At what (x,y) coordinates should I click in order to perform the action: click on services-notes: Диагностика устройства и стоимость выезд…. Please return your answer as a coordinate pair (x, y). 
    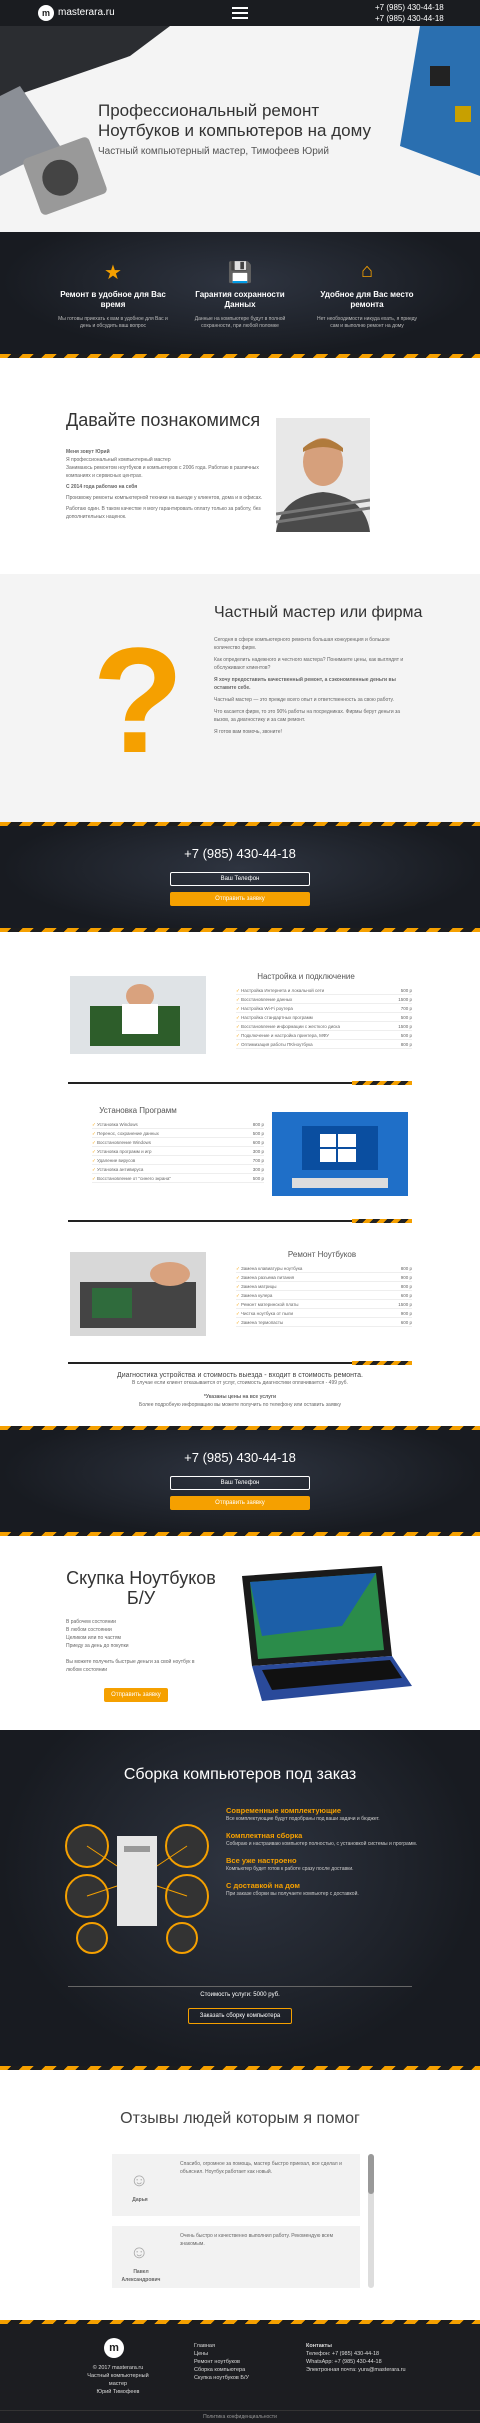
    Looking at the image, I should click on (239, 1390).